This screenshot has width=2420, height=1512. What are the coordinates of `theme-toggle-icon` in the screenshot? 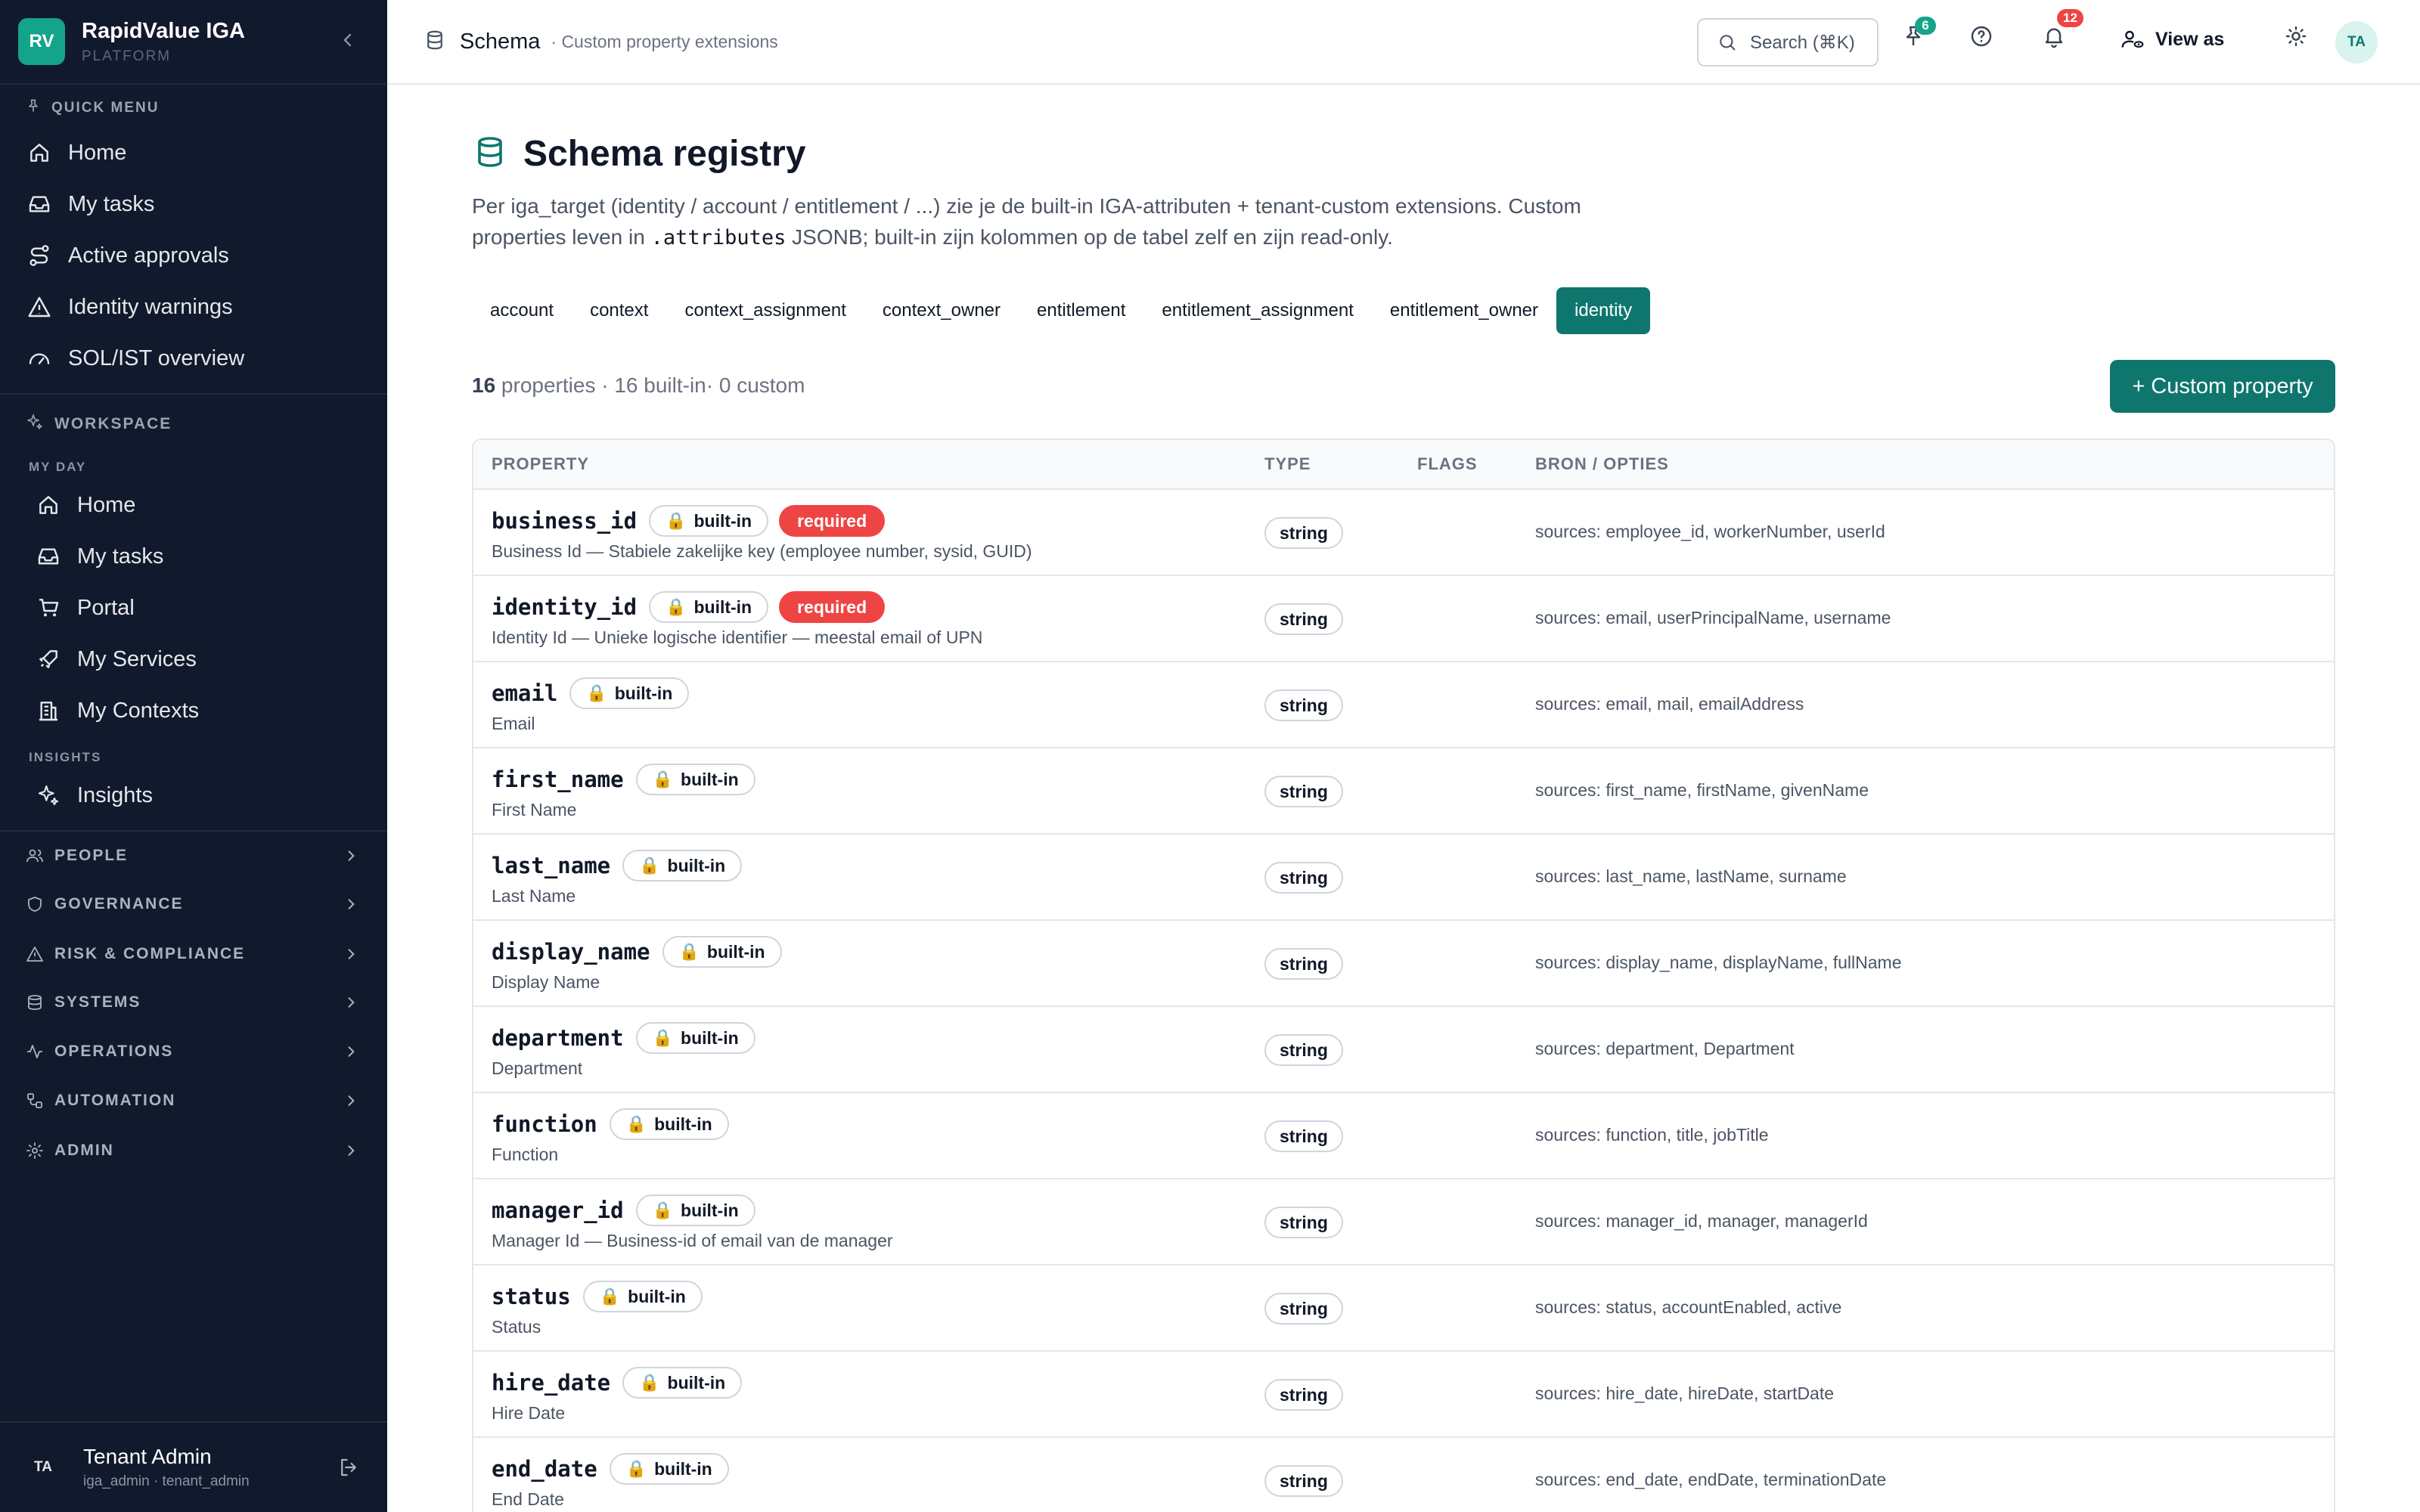 It's located at (2296, 36).